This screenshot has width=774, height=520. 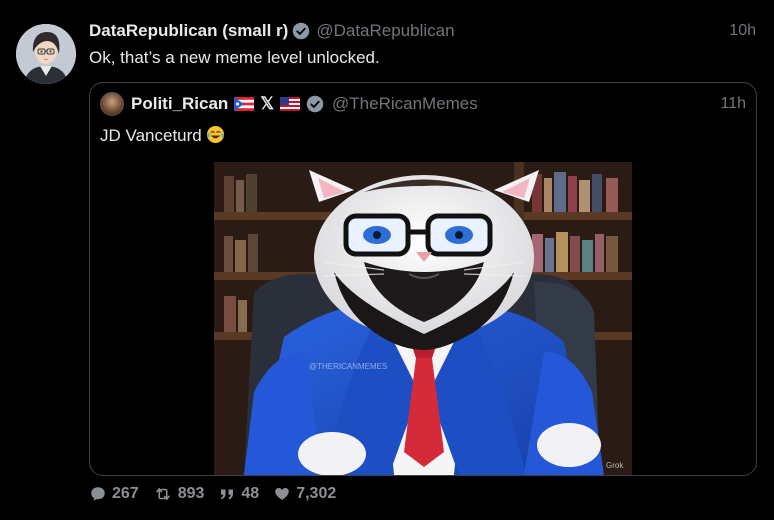 I want to click on image-watermark: @THERICANMEMES, so click(x=348, y=366).